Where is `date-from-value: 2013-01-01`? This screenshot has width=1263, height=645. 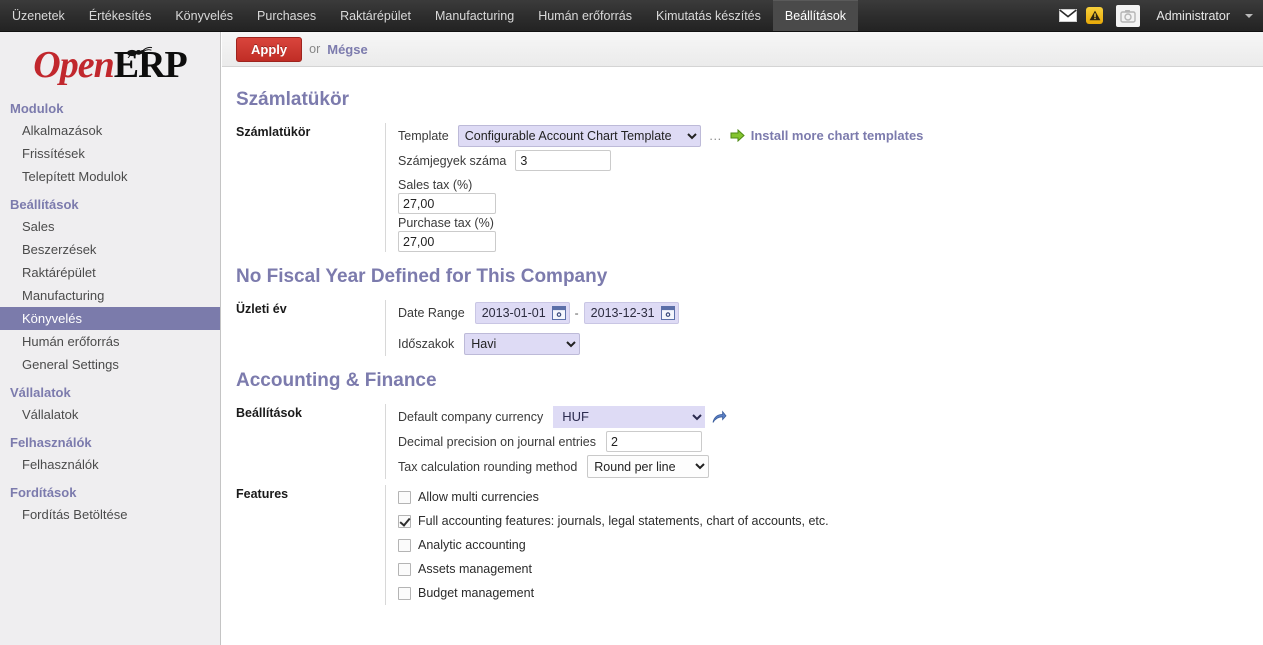
date-from-value: 2013-01-01 is located at coordinates (513, 312).